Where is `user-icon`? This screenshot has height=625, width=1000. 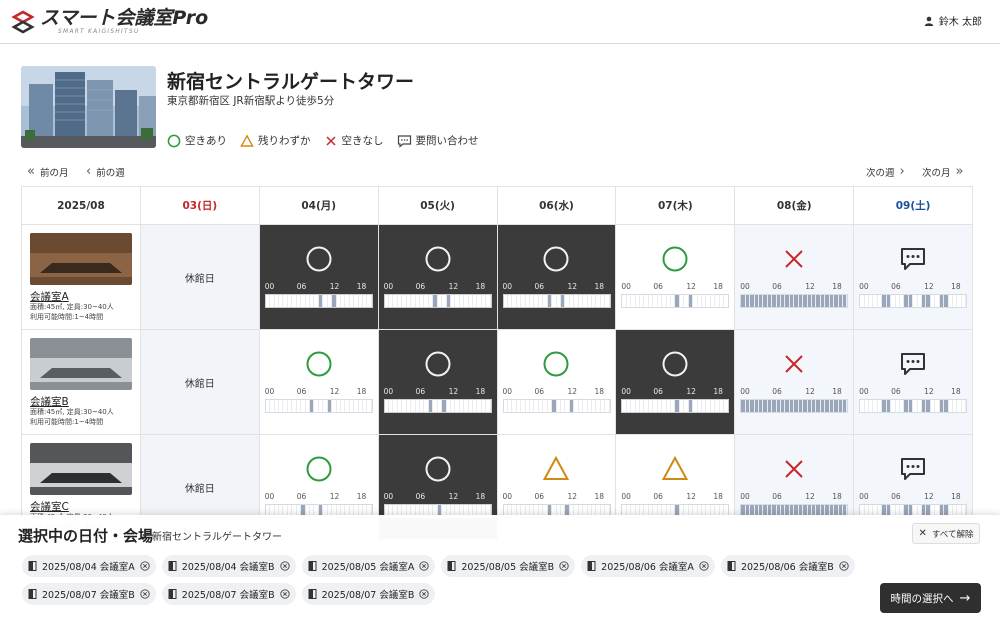
user-icon is located at coordinates (929, 21).